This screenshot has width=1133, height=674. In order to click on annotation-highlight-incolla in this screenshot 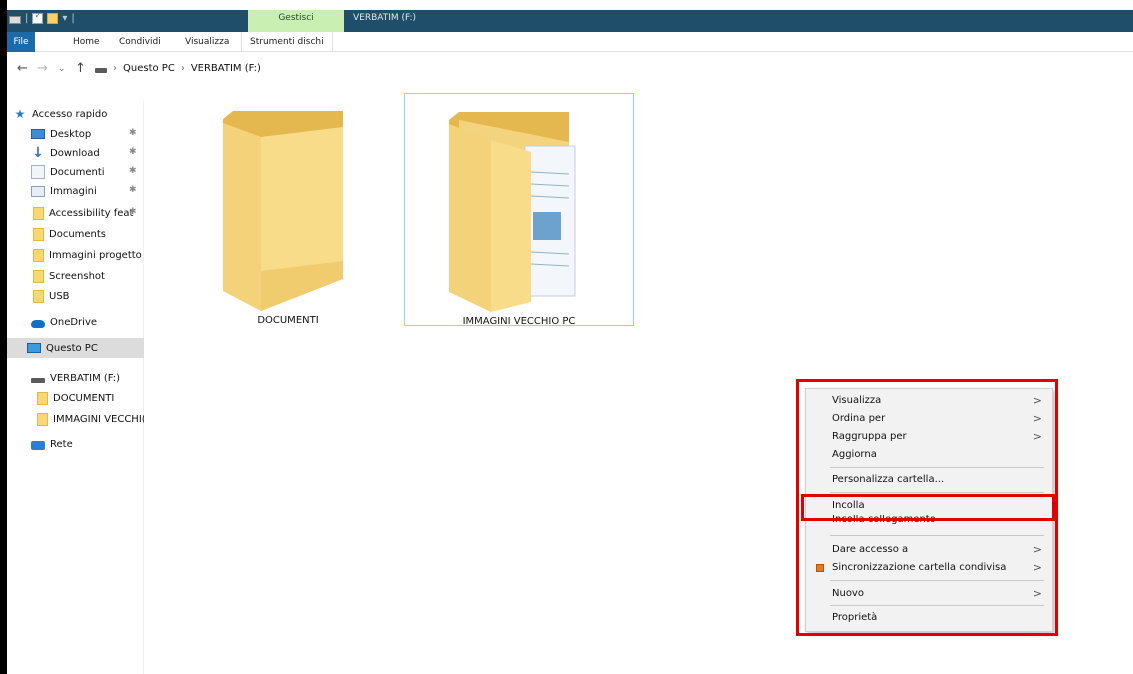, I will do `click(928, 507)`.